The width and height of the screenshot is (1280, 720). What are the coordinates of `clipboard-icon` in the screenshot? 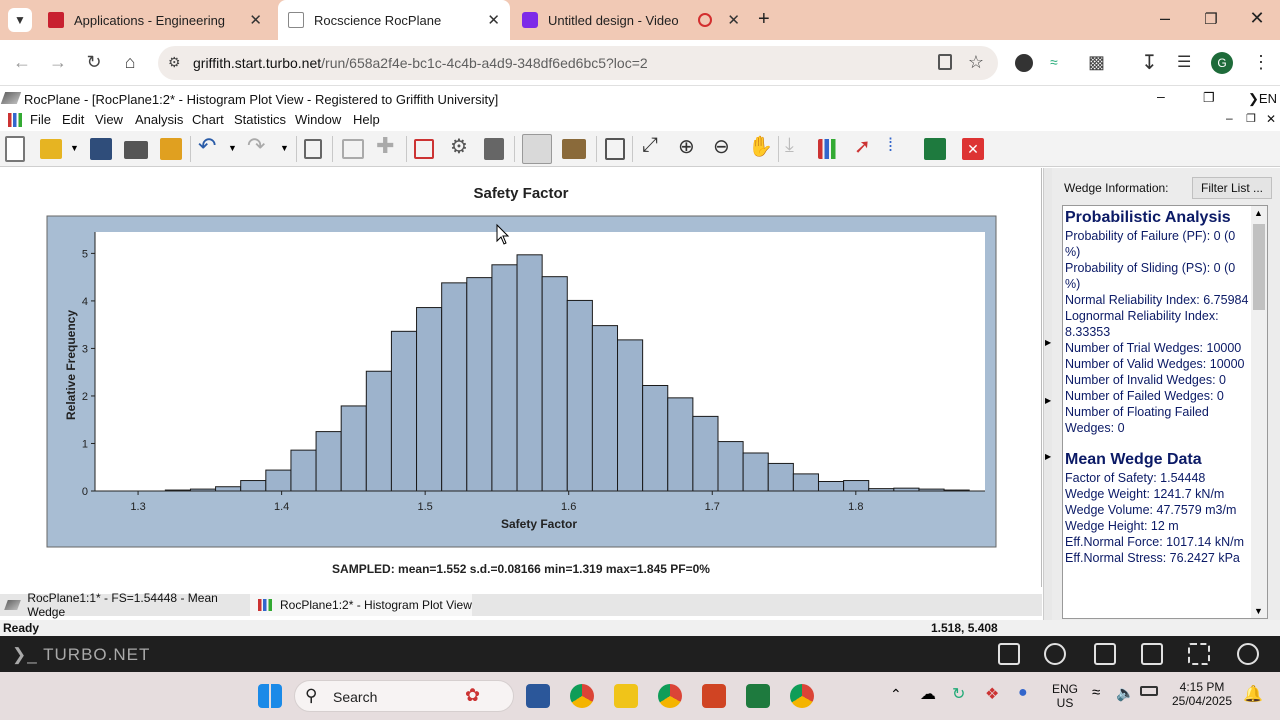 It's located at (945, 62).